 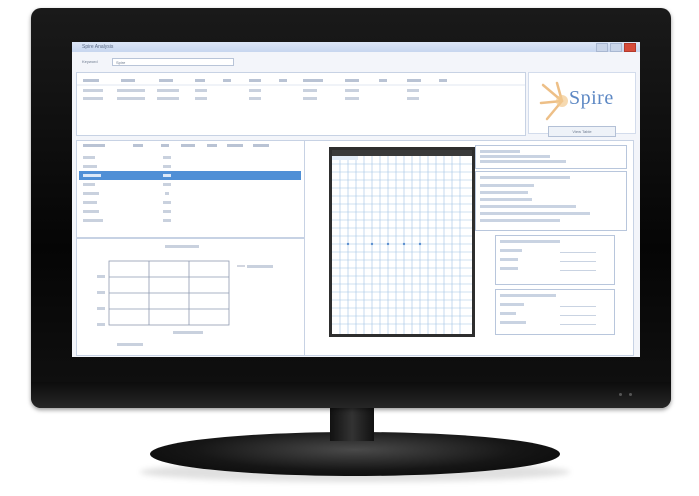 What do you see at coordinates (121, 62) in the screenshot?
I see `filter-input-value: Spire` at bounding box center [121, 62].